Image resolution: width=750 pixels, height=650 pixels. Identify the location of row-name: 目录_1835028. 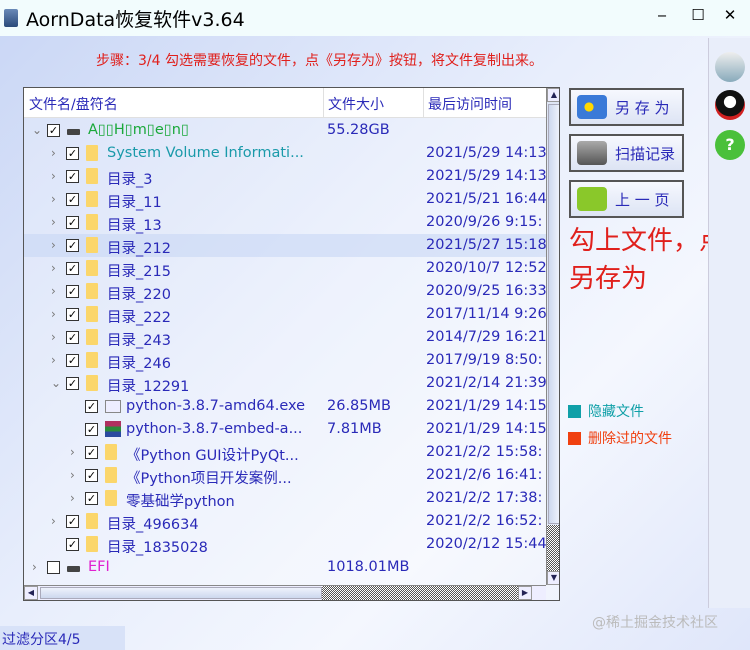
(157, 548).